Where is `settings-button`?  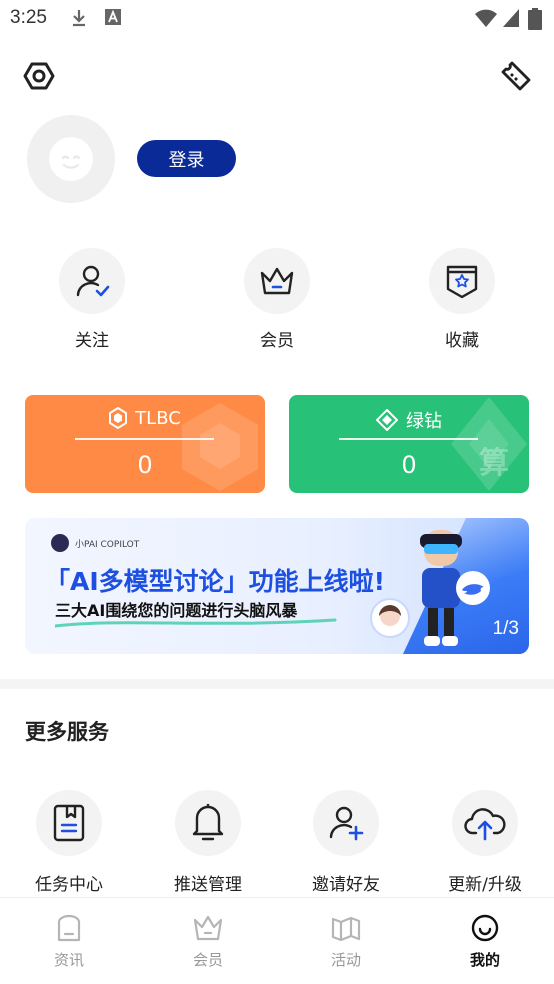
settings-button is located at coordinates (39, 76).